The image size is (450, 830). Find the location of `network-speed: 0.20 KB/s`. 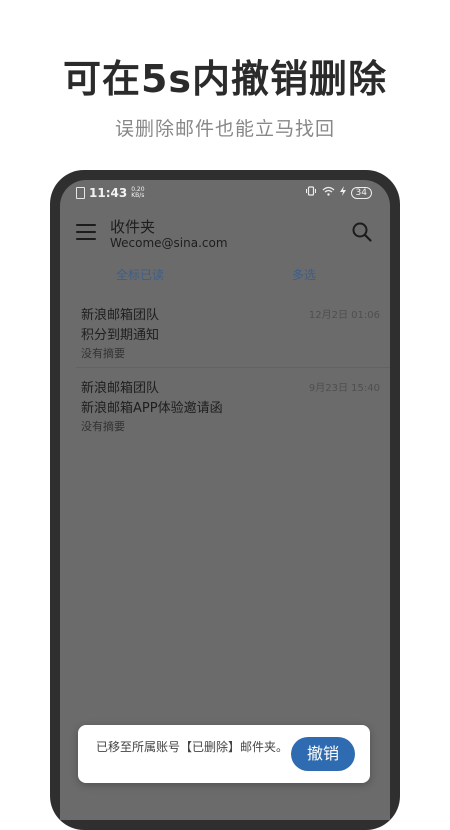

network-speed: 0.20 KB/s is located at coordinates (137, 193).